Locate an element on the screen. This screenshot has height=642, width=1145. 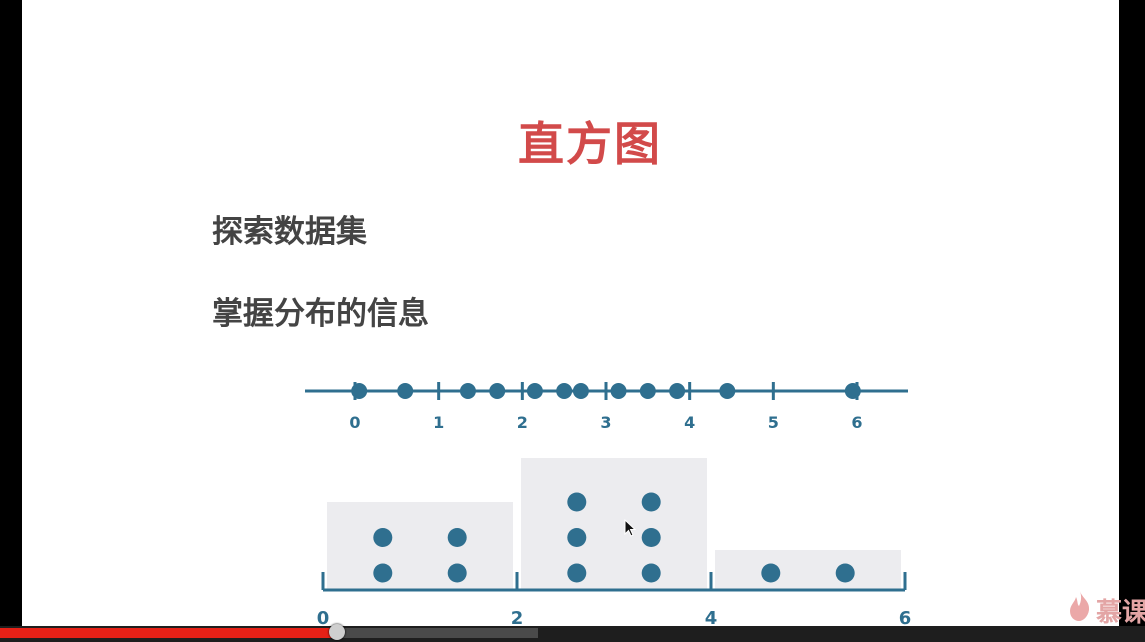
histogram-tick-label: 6 is located at coordinates (905, 617).